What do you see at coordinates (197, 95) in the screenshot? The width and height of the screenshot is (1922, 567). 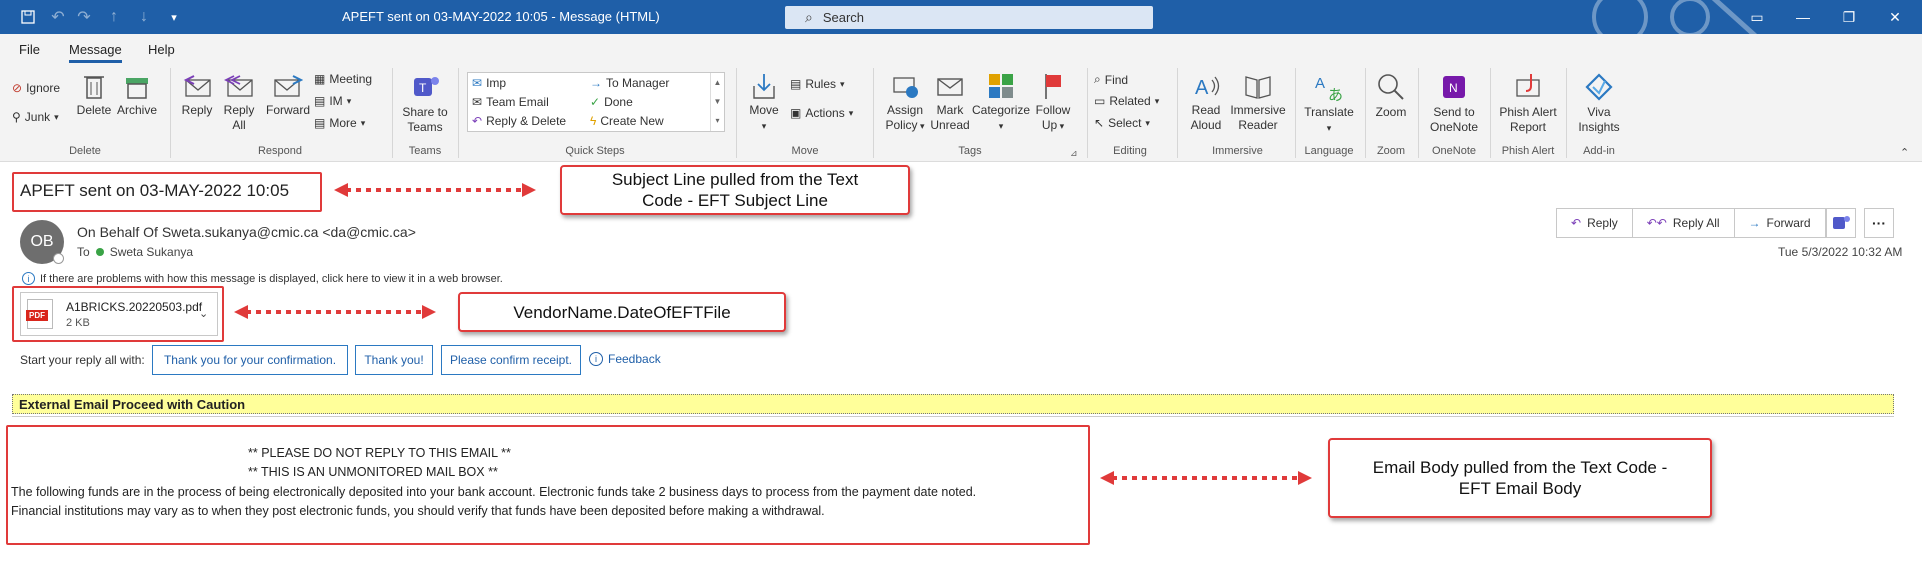 I see `reply-button: Reply` at bounding box center [197, 95].